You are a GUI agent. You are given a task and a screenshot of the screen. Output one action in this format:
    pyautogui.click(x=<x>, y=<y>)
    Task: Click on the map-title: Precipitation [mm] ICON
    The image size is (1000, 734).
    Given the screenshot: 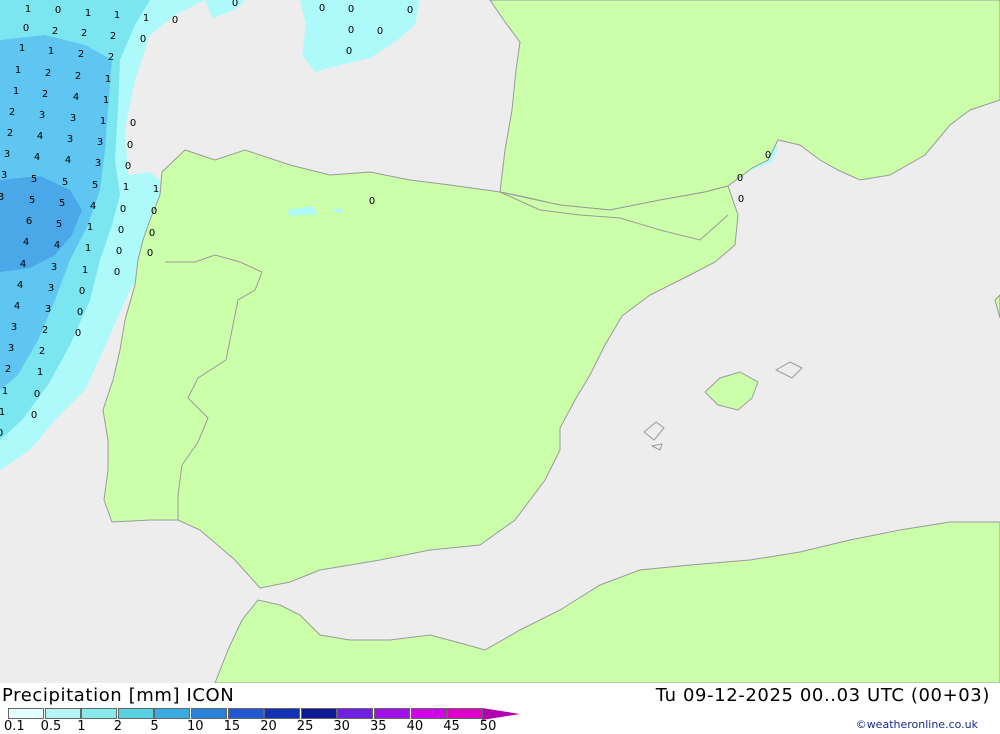 What is the action you would take?
    pyautogui.click(x=118, y=695)
    